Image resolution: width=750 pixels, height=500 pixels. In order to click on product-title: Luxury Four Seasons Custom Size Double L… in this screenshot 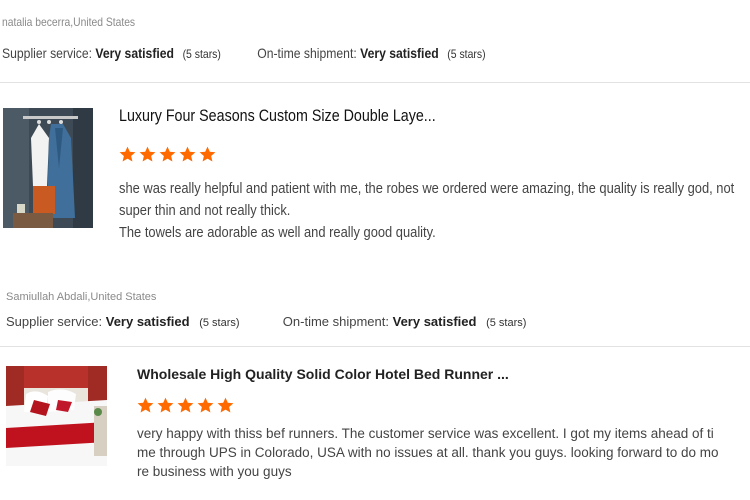, I will do `click(307, 116)`.